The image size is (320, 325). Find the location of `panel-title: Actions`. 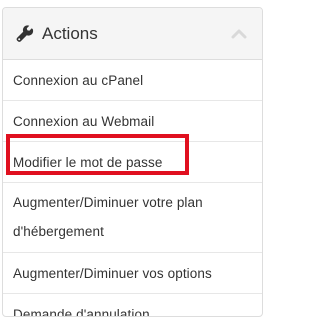

panel-title: Actions is located at coordinates (70, 33).